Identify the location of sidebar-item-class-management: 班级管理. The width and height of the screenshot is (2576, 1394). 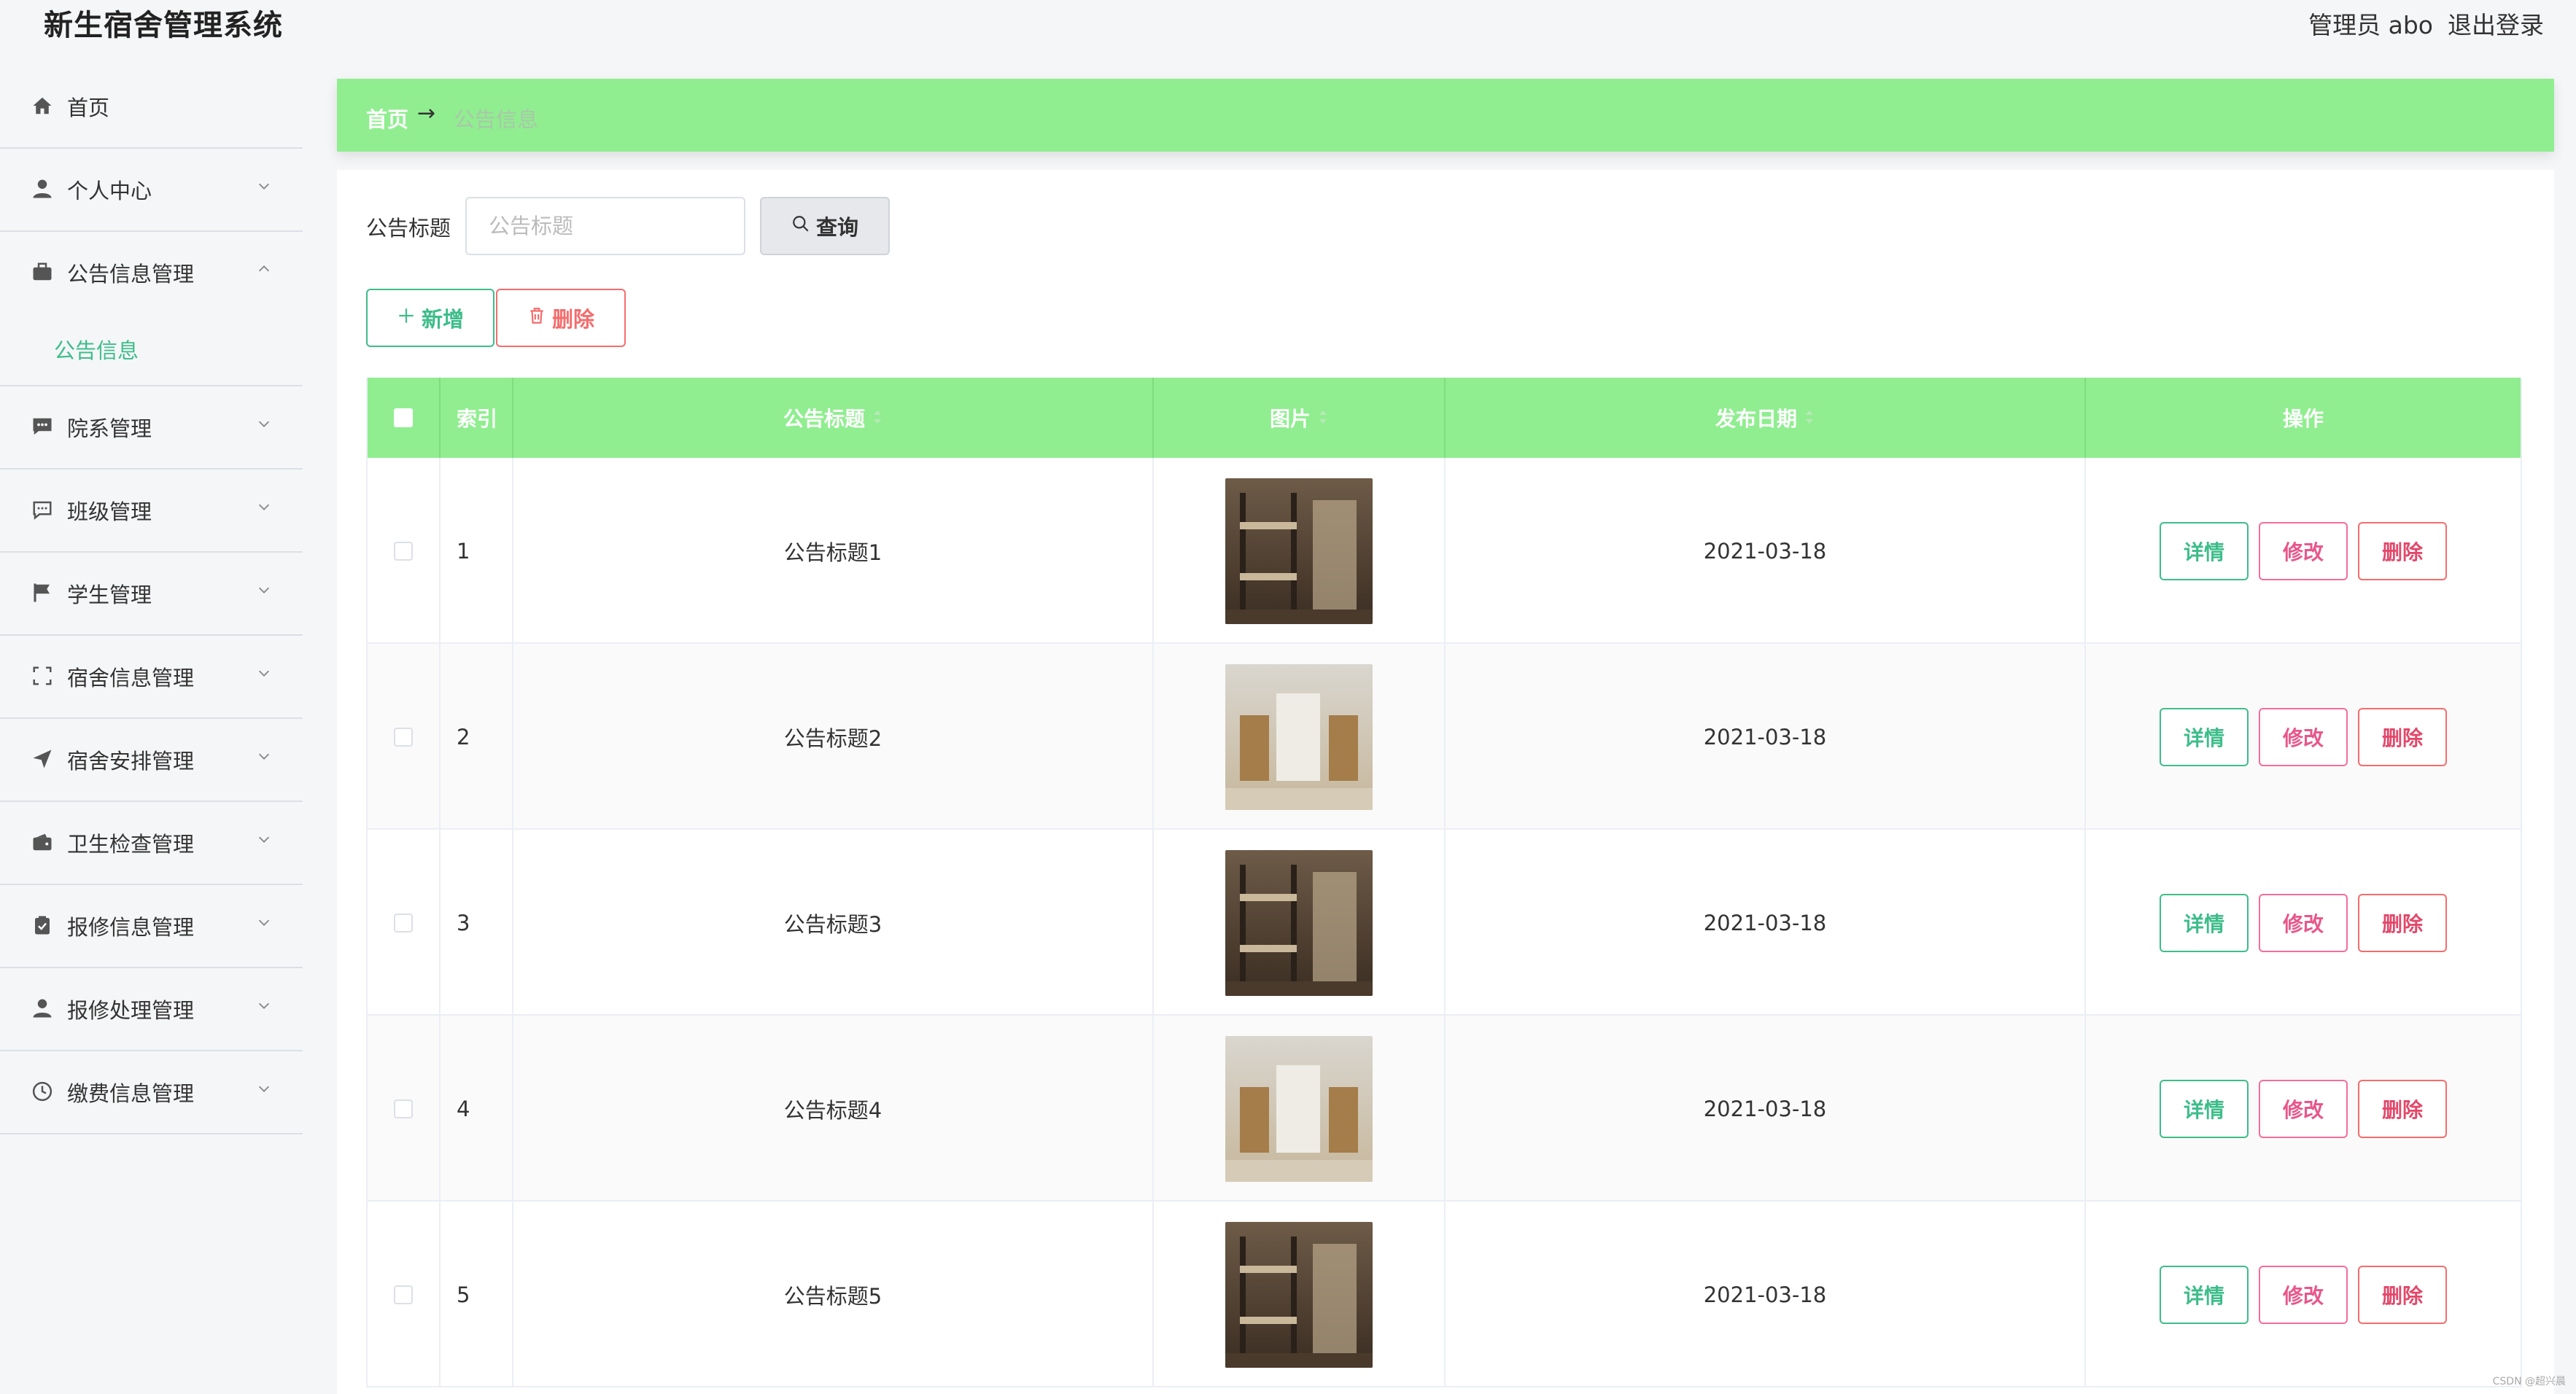
(151, 512).